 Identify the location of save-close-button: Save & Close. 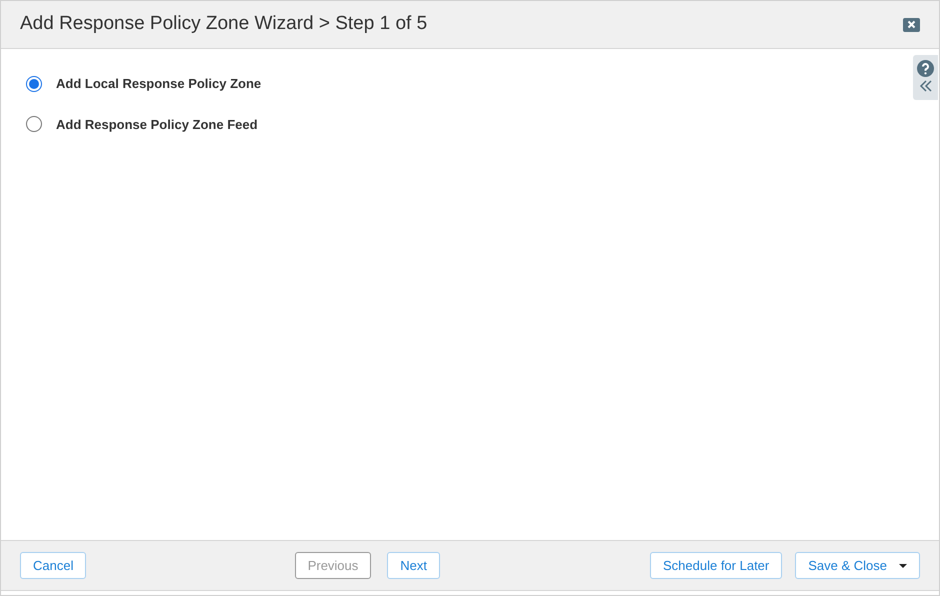
(857, 565).